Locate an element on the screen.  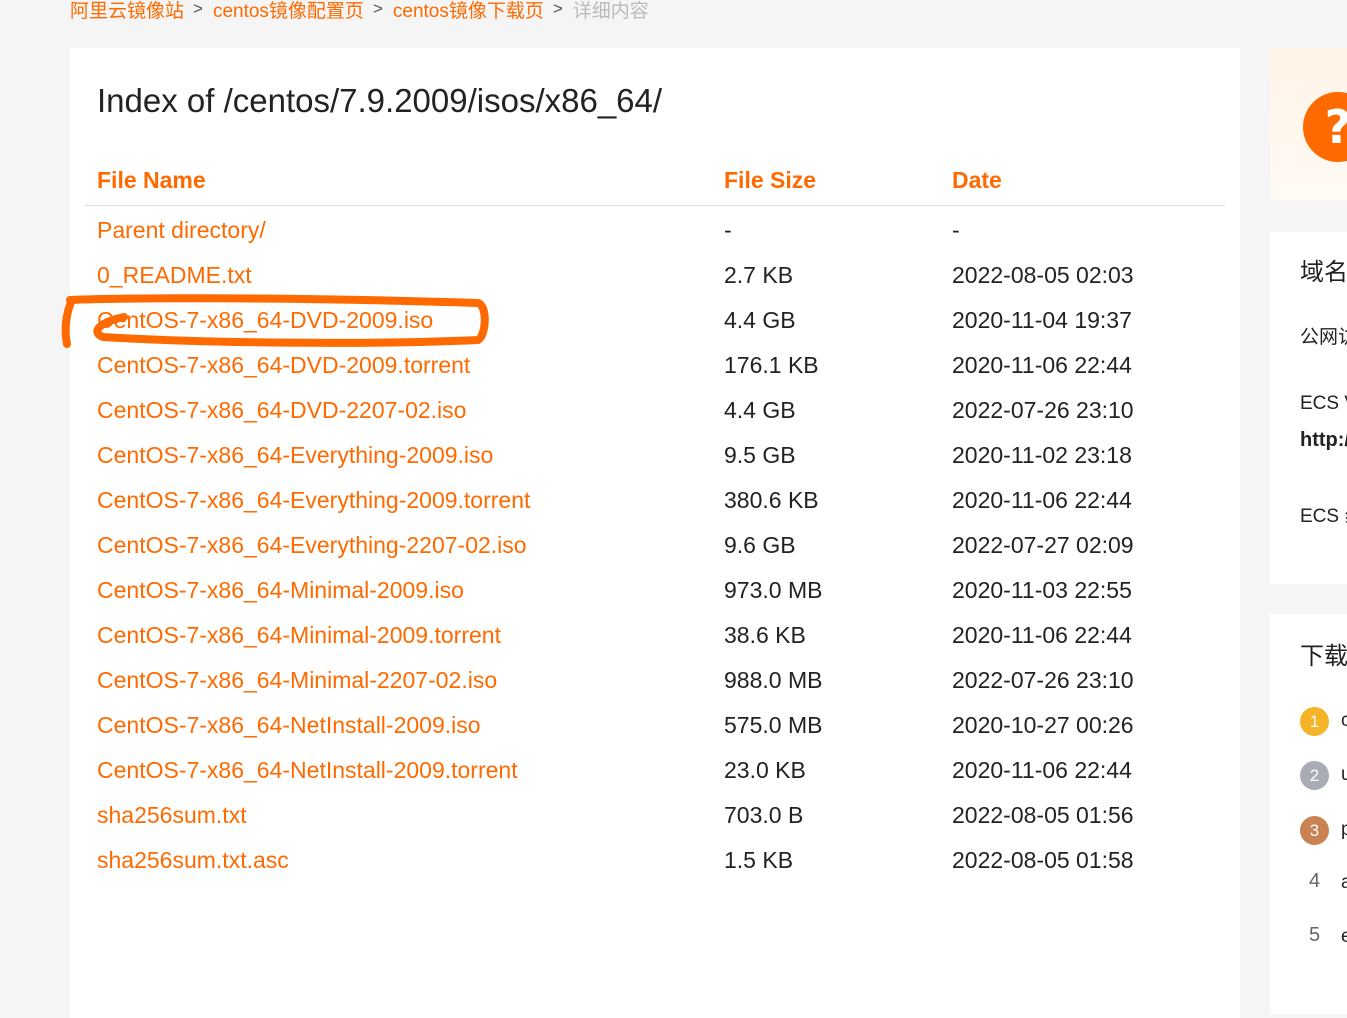
domain-line-ecs-classic: ECS 纟 is located at coordinates (1323, 516).